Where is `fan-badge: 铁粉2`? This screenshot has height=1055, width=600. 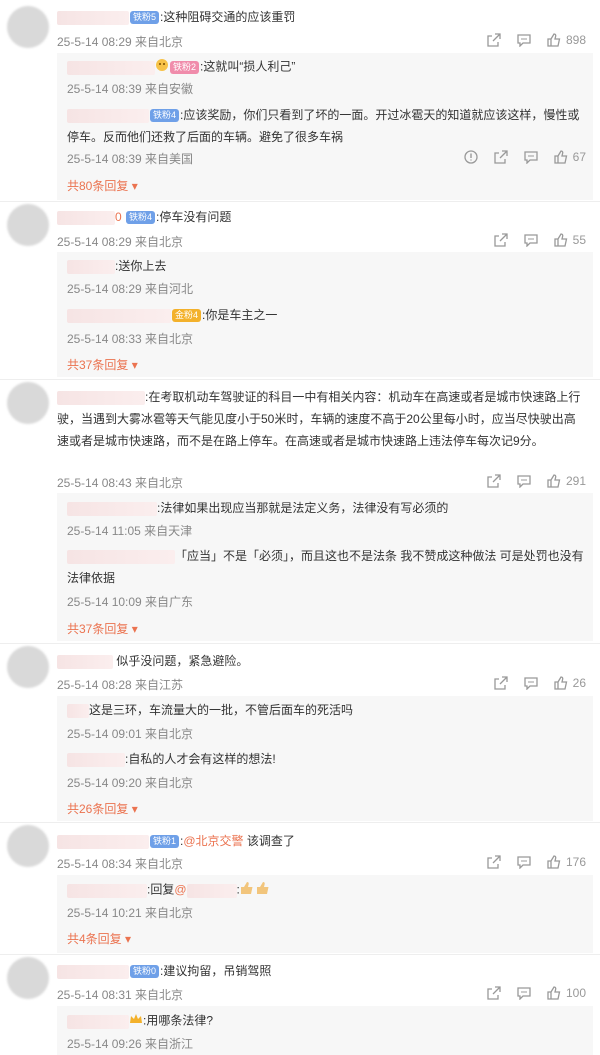
fan-badge: 铁粉2 is located at coordinates (185, 67).